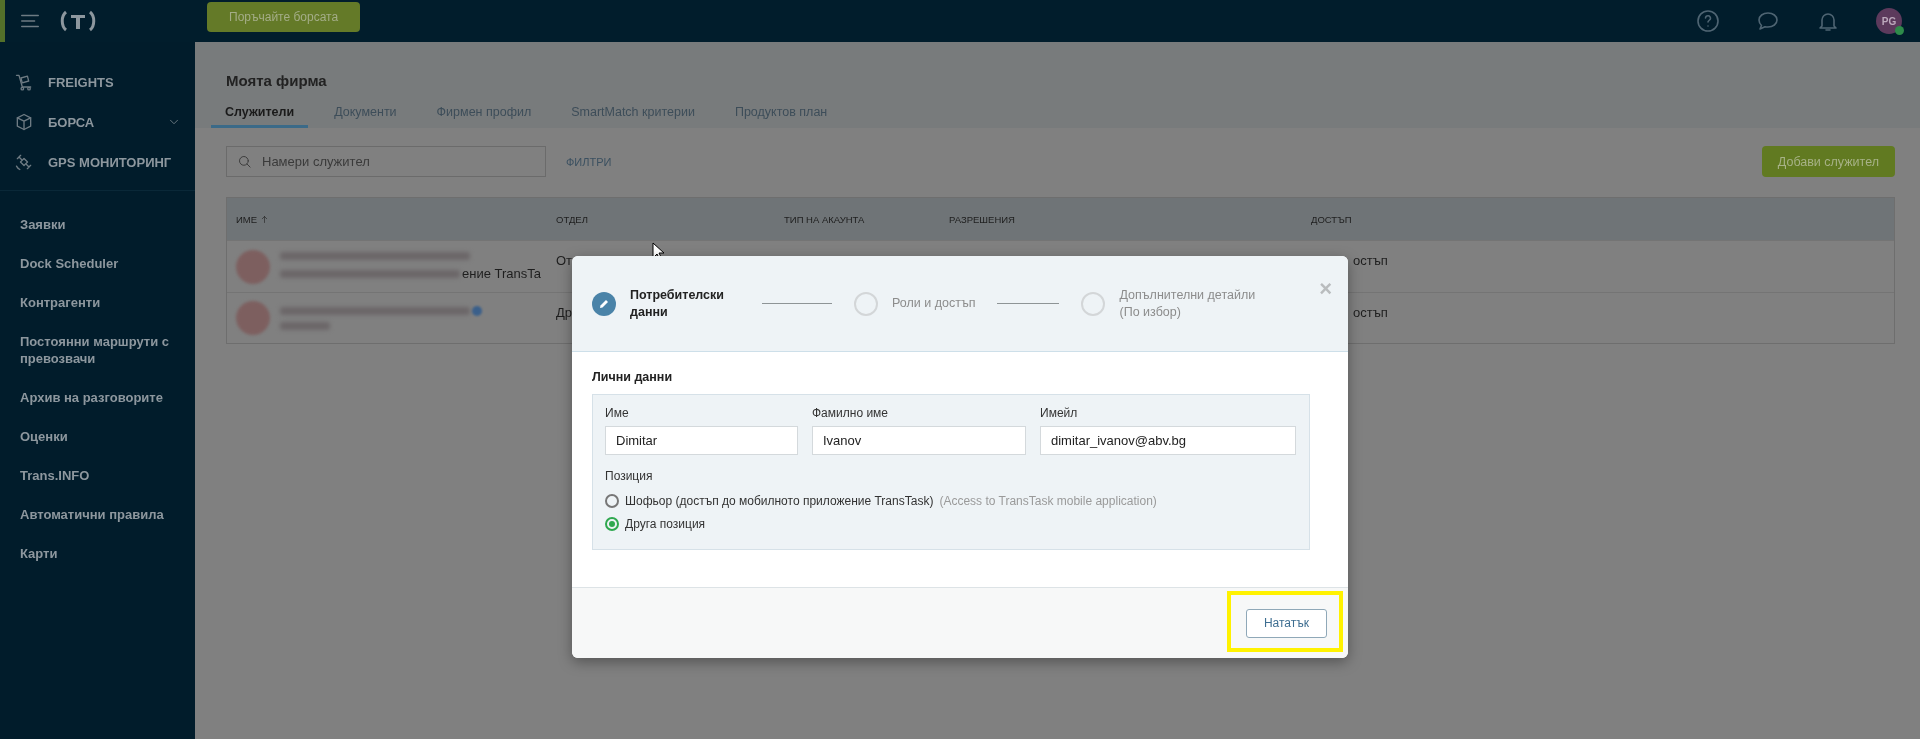 This screenshot has height=739, width=1920. Describe the element at coordinates (501, 273) in the screenshot. I see `employee-subtitle: ение TransTa` at that location.